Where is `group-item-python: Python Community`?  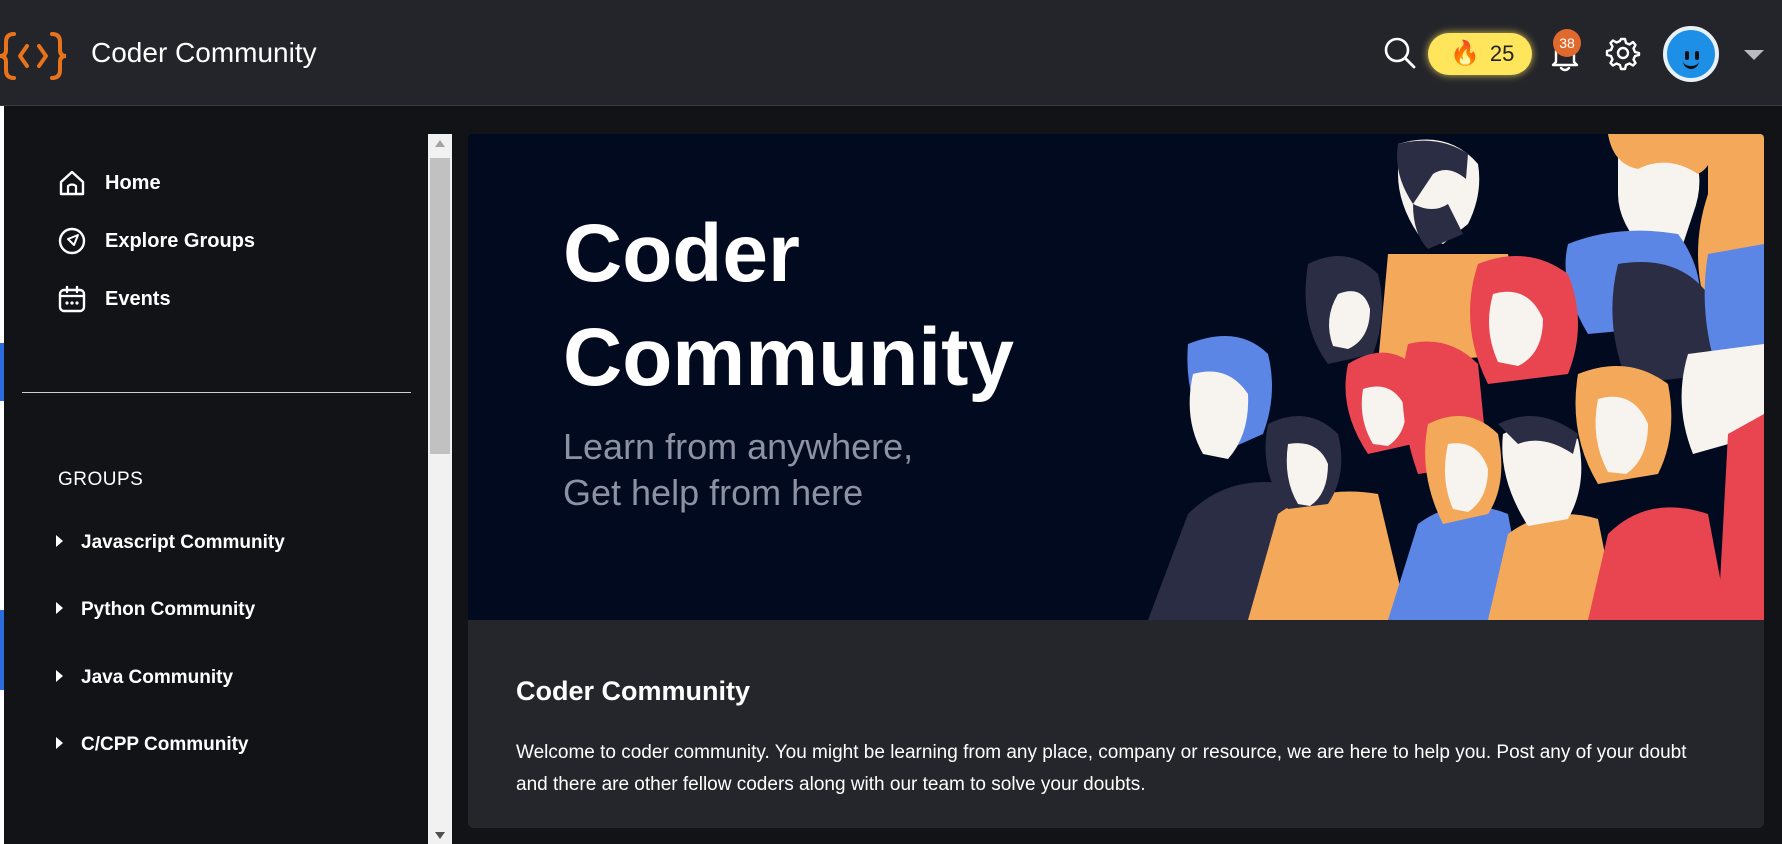
group-item-python: Python Community is located at coordinates (155, 610).